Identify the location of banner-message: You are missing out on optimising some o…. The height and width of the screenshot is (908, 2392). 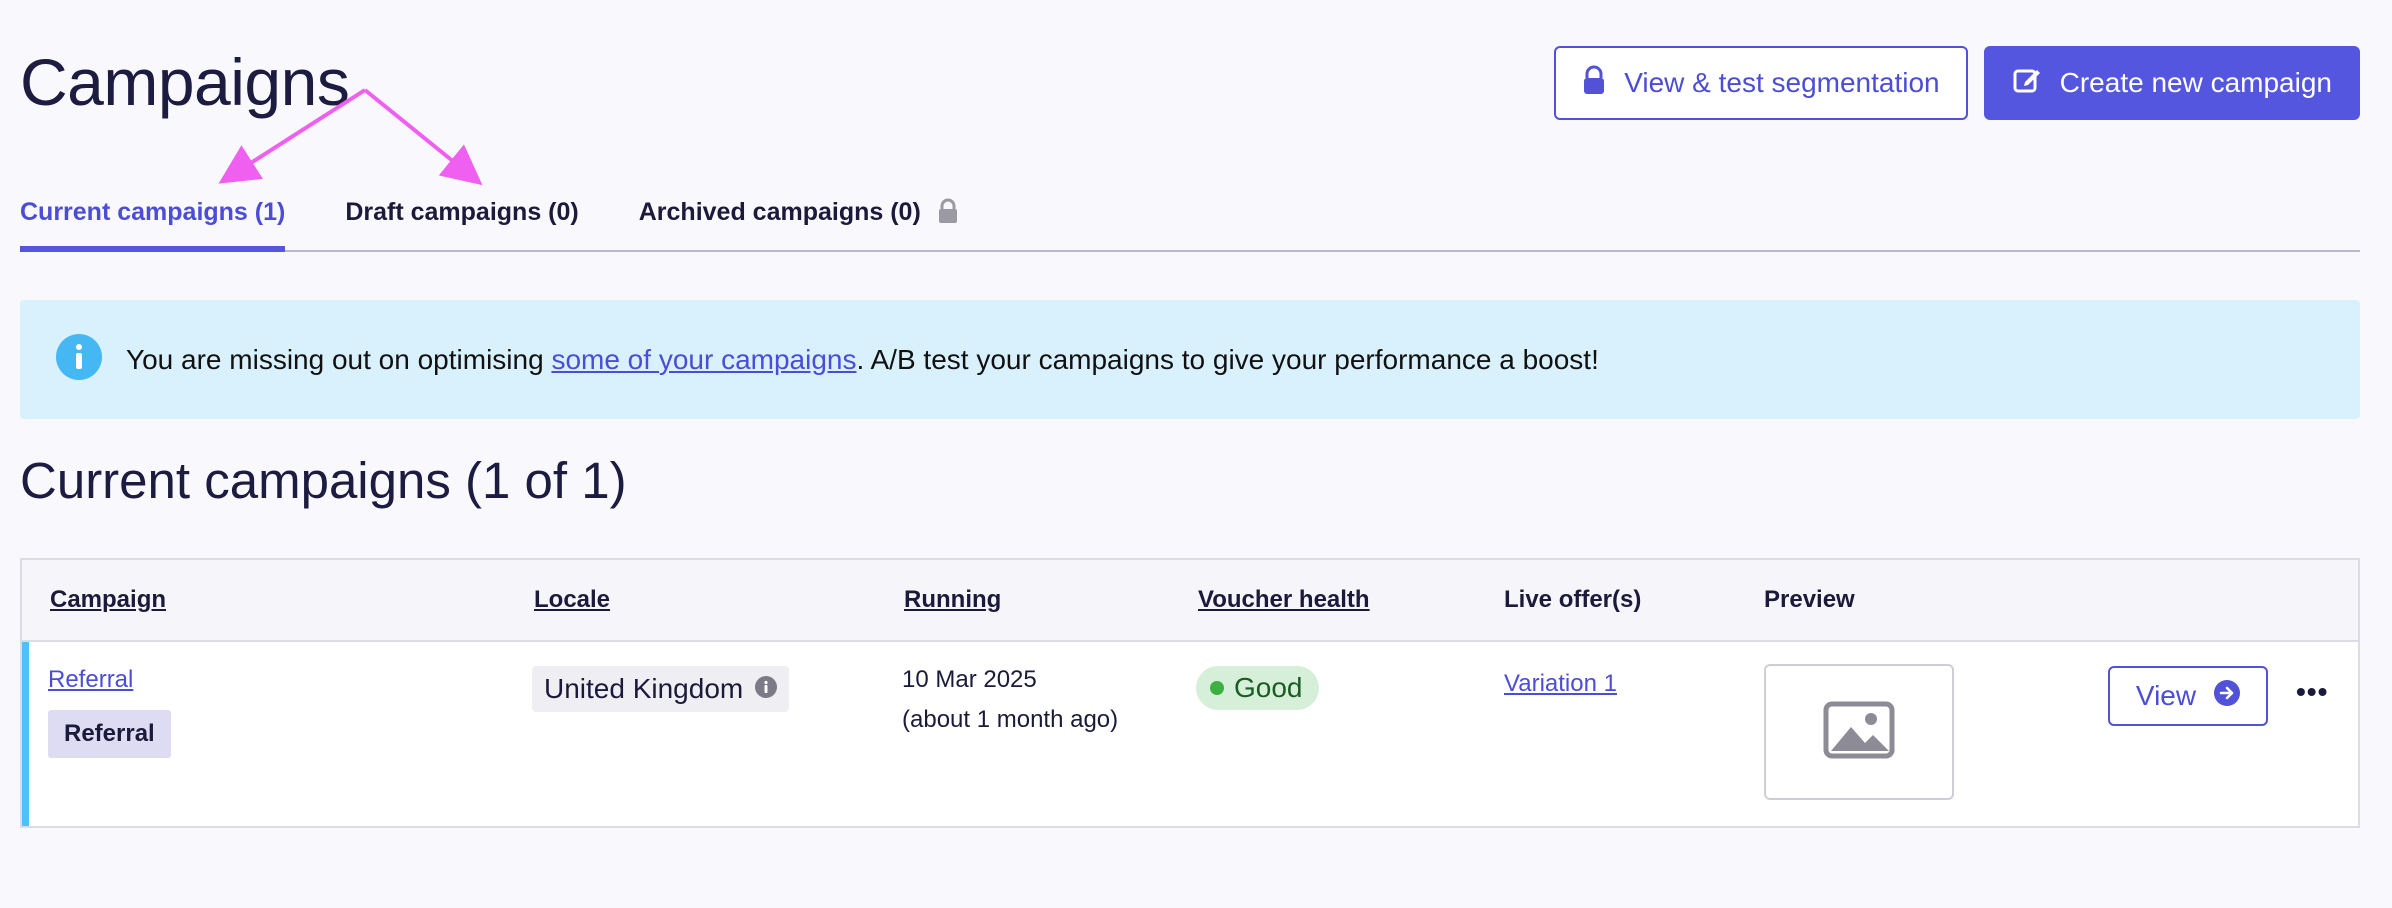
(862, 360).